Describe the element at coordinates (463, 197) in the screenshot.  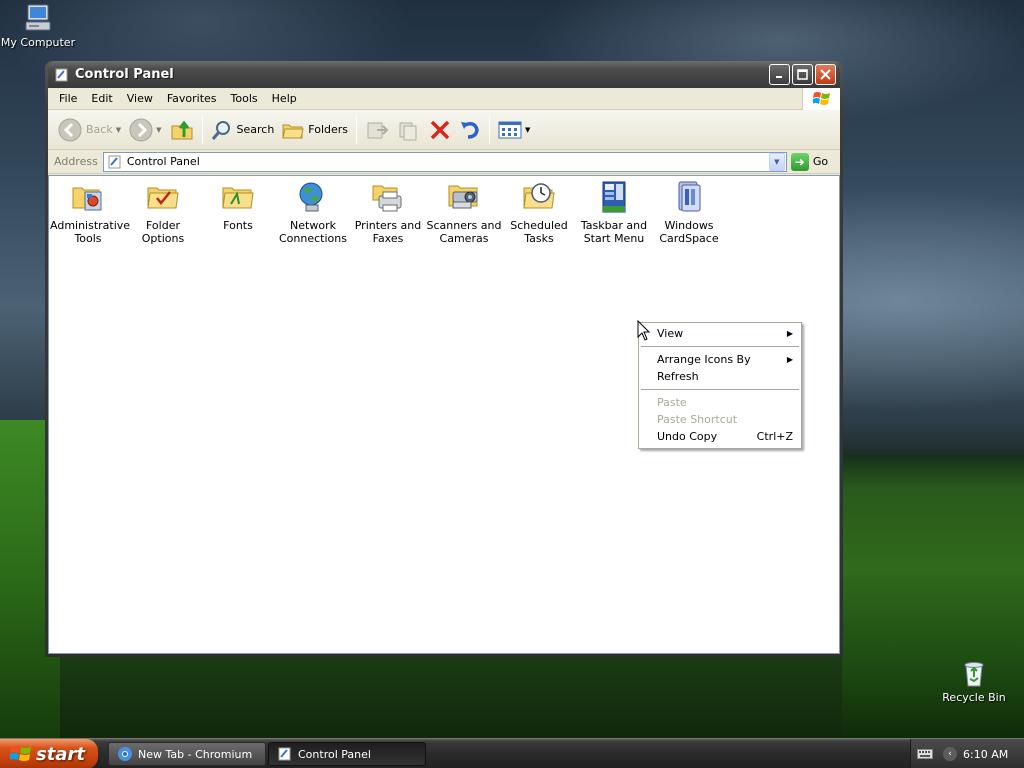
I see `scanners-cameras-icon` at that location.